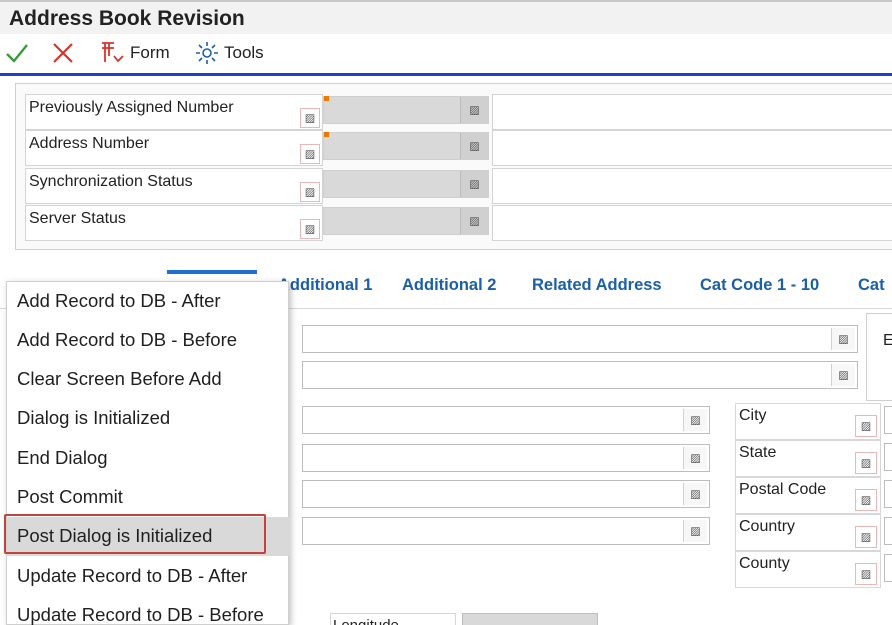  What do you see at coordinates (530, 619) in the screenshot?
I see `longitude-field` at bounding box center [530, 619].